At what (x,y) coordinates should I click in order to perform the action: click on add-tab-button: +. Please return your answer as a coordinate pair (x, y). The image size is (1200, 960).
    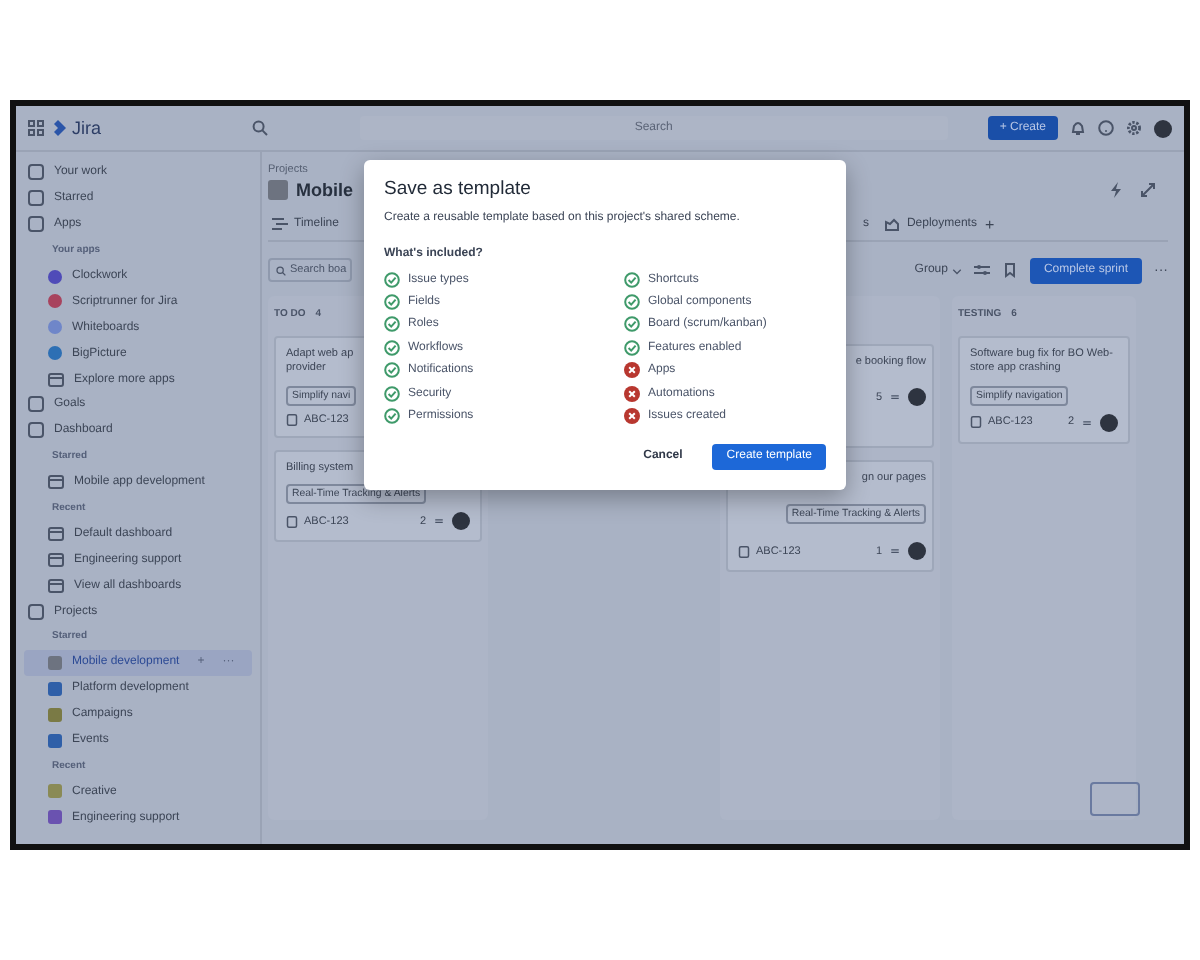
    Looking at the image, I should click on (989, 224).